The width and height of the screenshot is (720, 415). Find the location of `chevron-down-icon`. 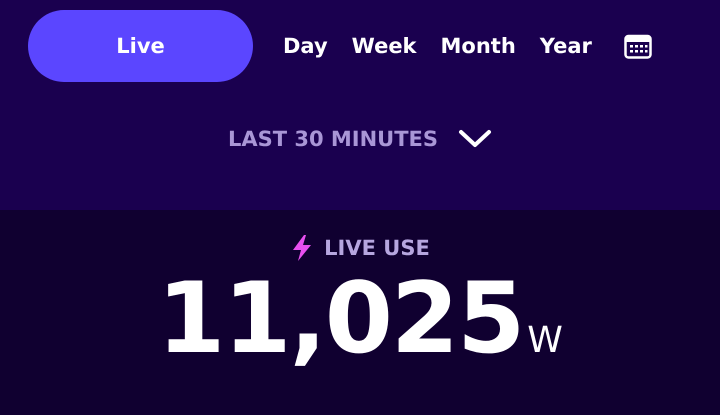

chevron-down-icon is located at coordinates (475, 139).